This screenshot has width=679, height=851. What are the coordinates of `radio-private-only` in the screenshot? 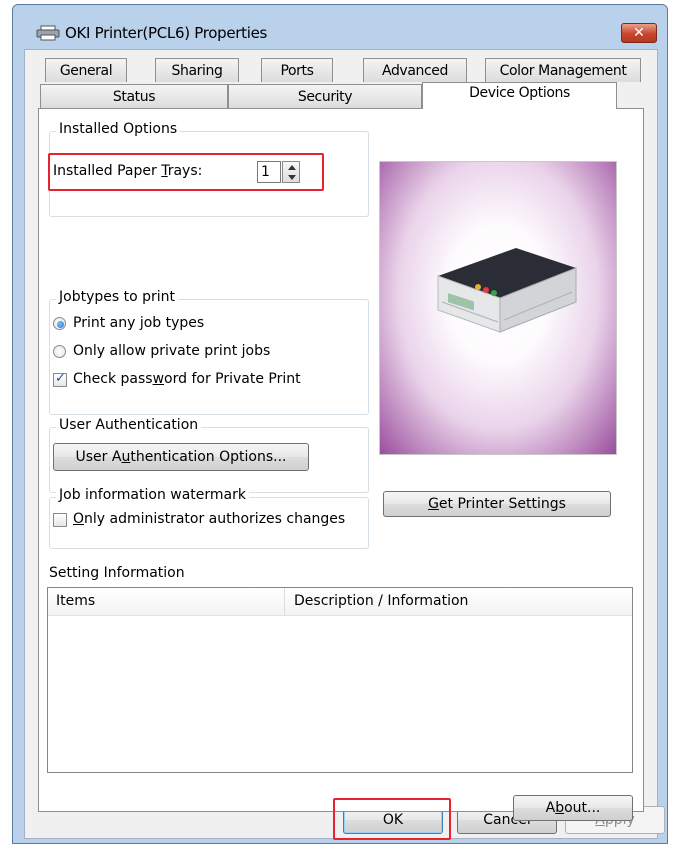 It's located at (59, 351).